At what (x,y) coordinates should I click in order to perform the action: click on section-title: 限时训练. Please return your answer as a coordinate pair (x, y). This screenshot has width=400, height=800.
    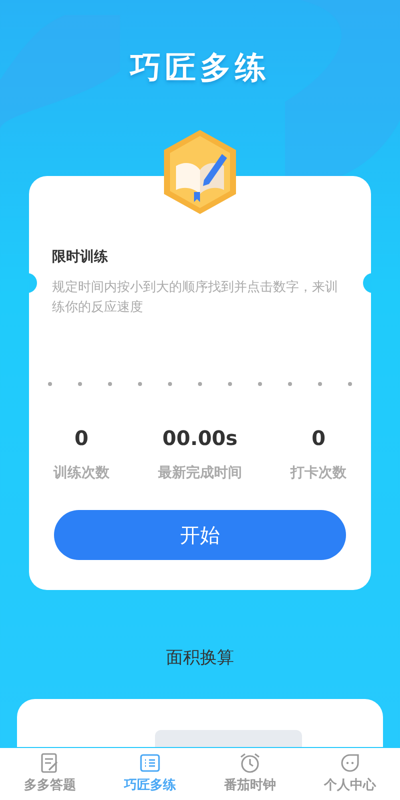
    Looking at the image, I should click on (80, 257).